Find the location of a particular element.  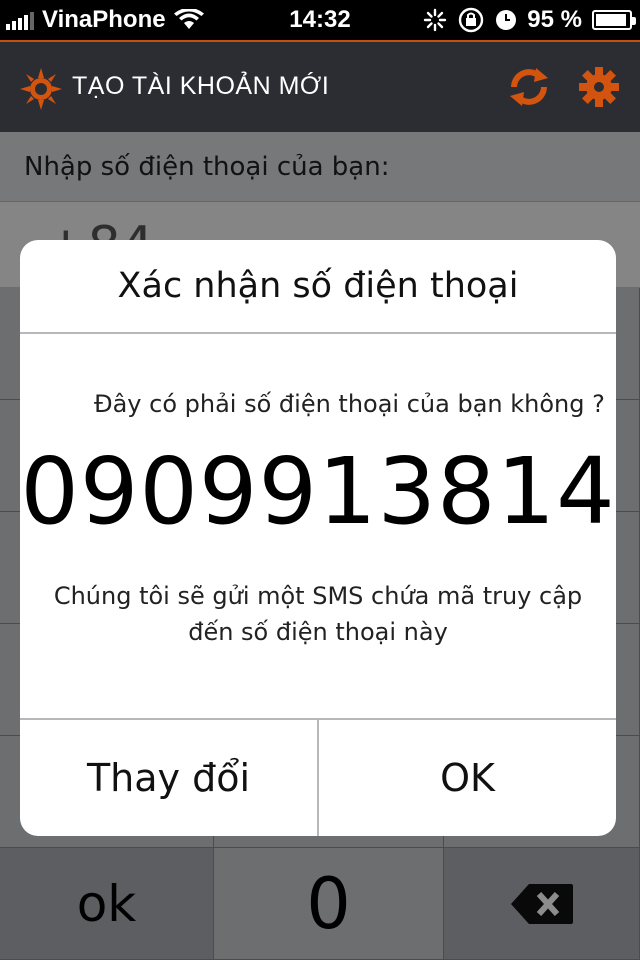

status-icons: 95 % is located at coordinates (529, 20).